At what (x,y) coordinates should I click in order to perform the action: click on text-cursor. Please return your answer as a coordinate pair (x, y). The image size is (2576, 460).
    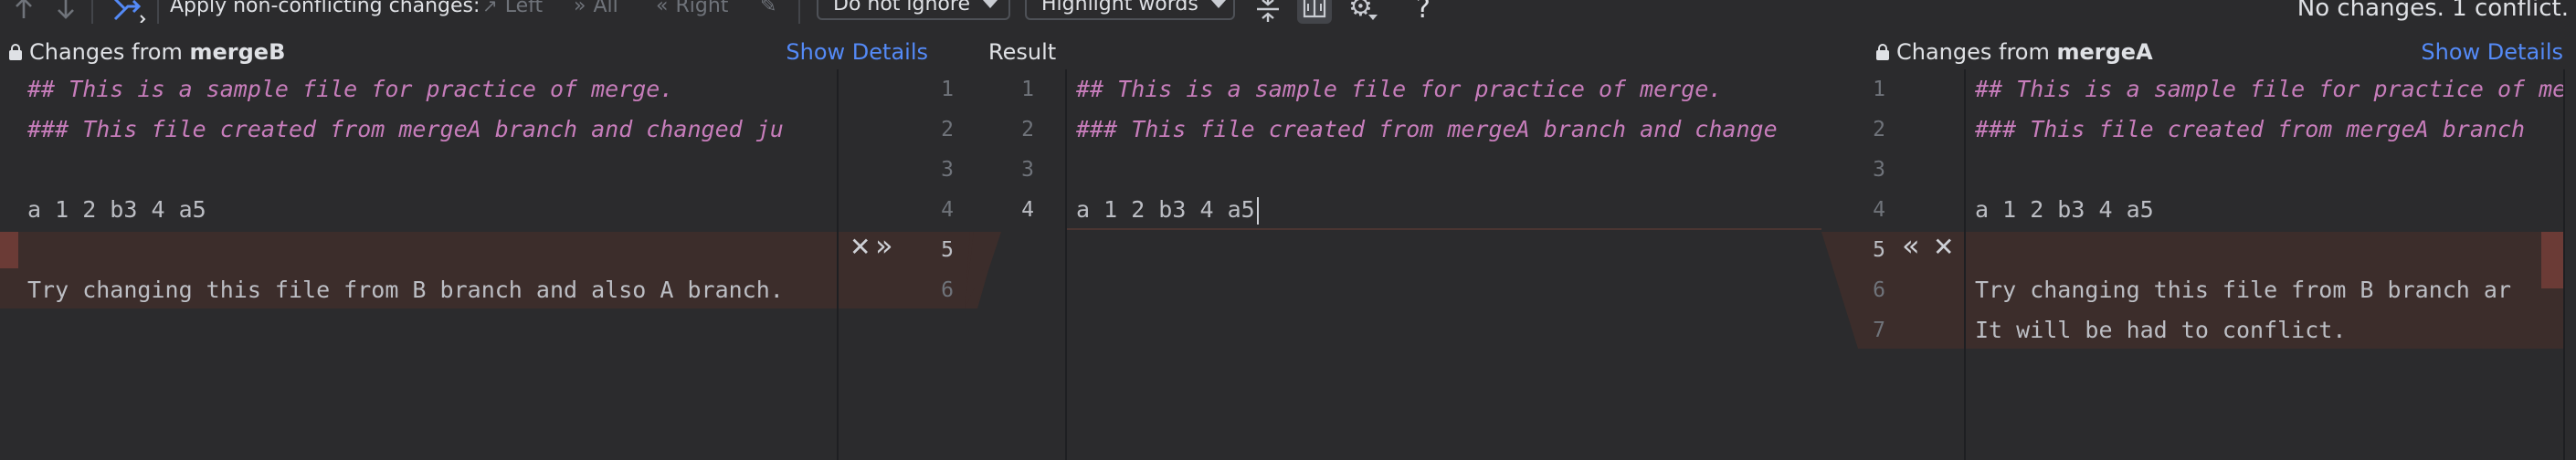
    Looking at the image, I should click on (1257, 211).